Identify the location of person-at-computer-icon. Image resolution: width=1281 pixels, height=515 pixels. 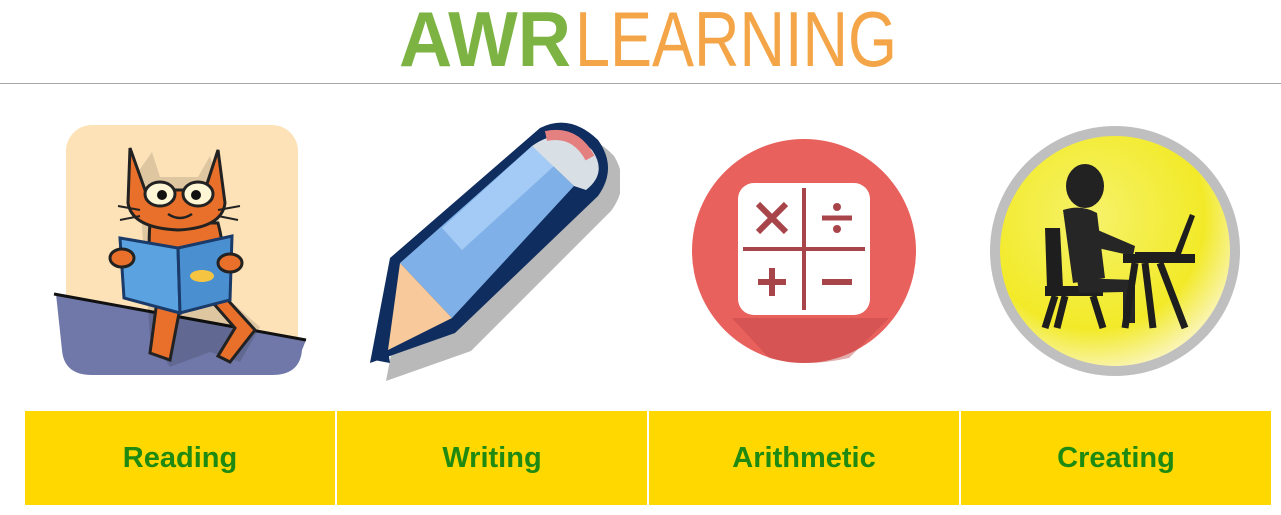
(1115, 252).